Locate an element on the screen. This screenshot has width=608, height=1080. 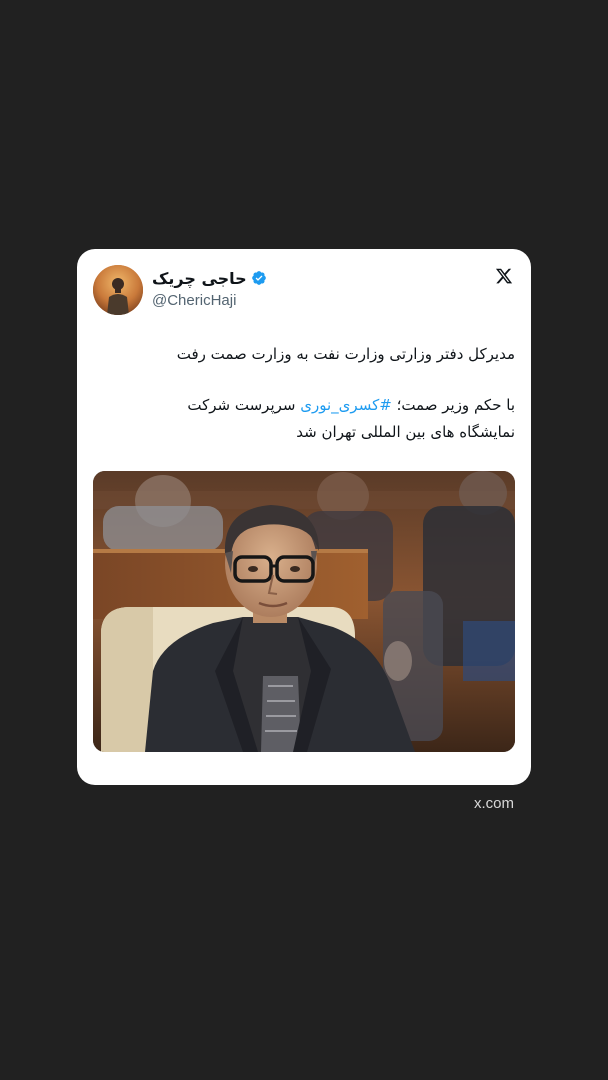
tweet-line-3: نمایشگاه های بین المللی تهران شد is located at coordinates (405, 432).